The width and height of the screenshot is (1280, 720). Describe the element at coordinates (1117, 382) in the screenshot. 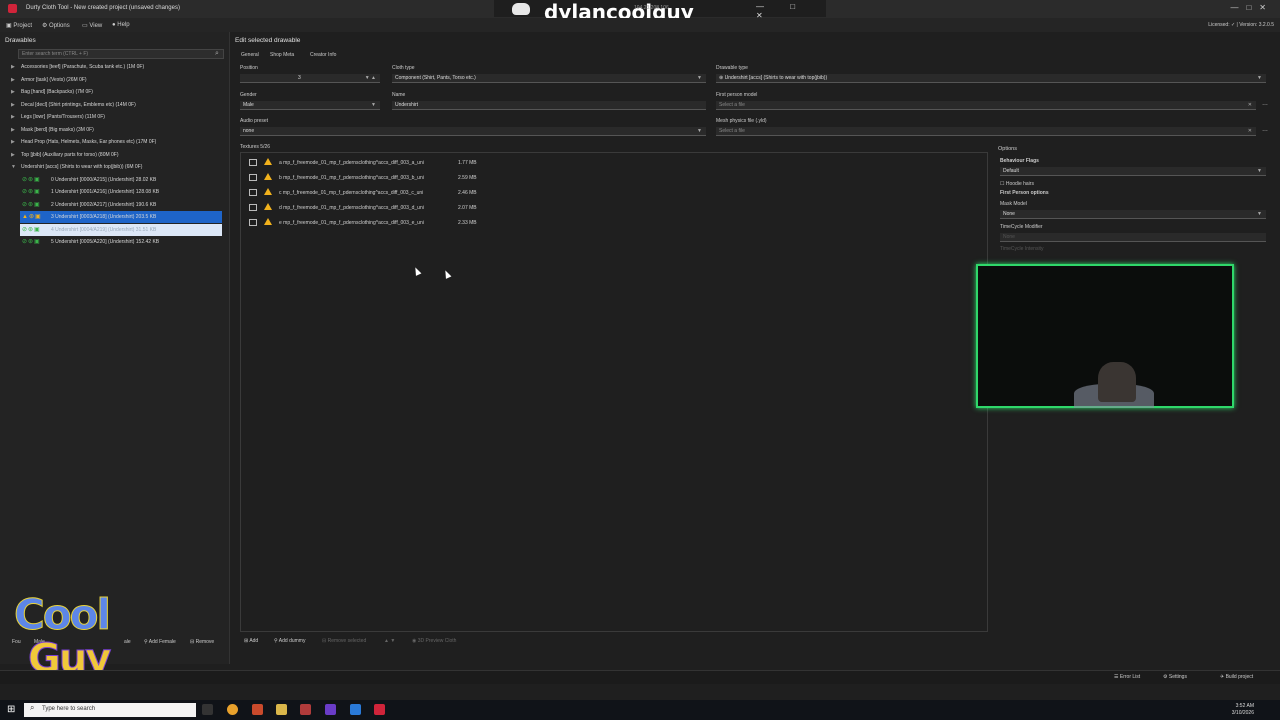

I see `webcam-person-head` at that location.